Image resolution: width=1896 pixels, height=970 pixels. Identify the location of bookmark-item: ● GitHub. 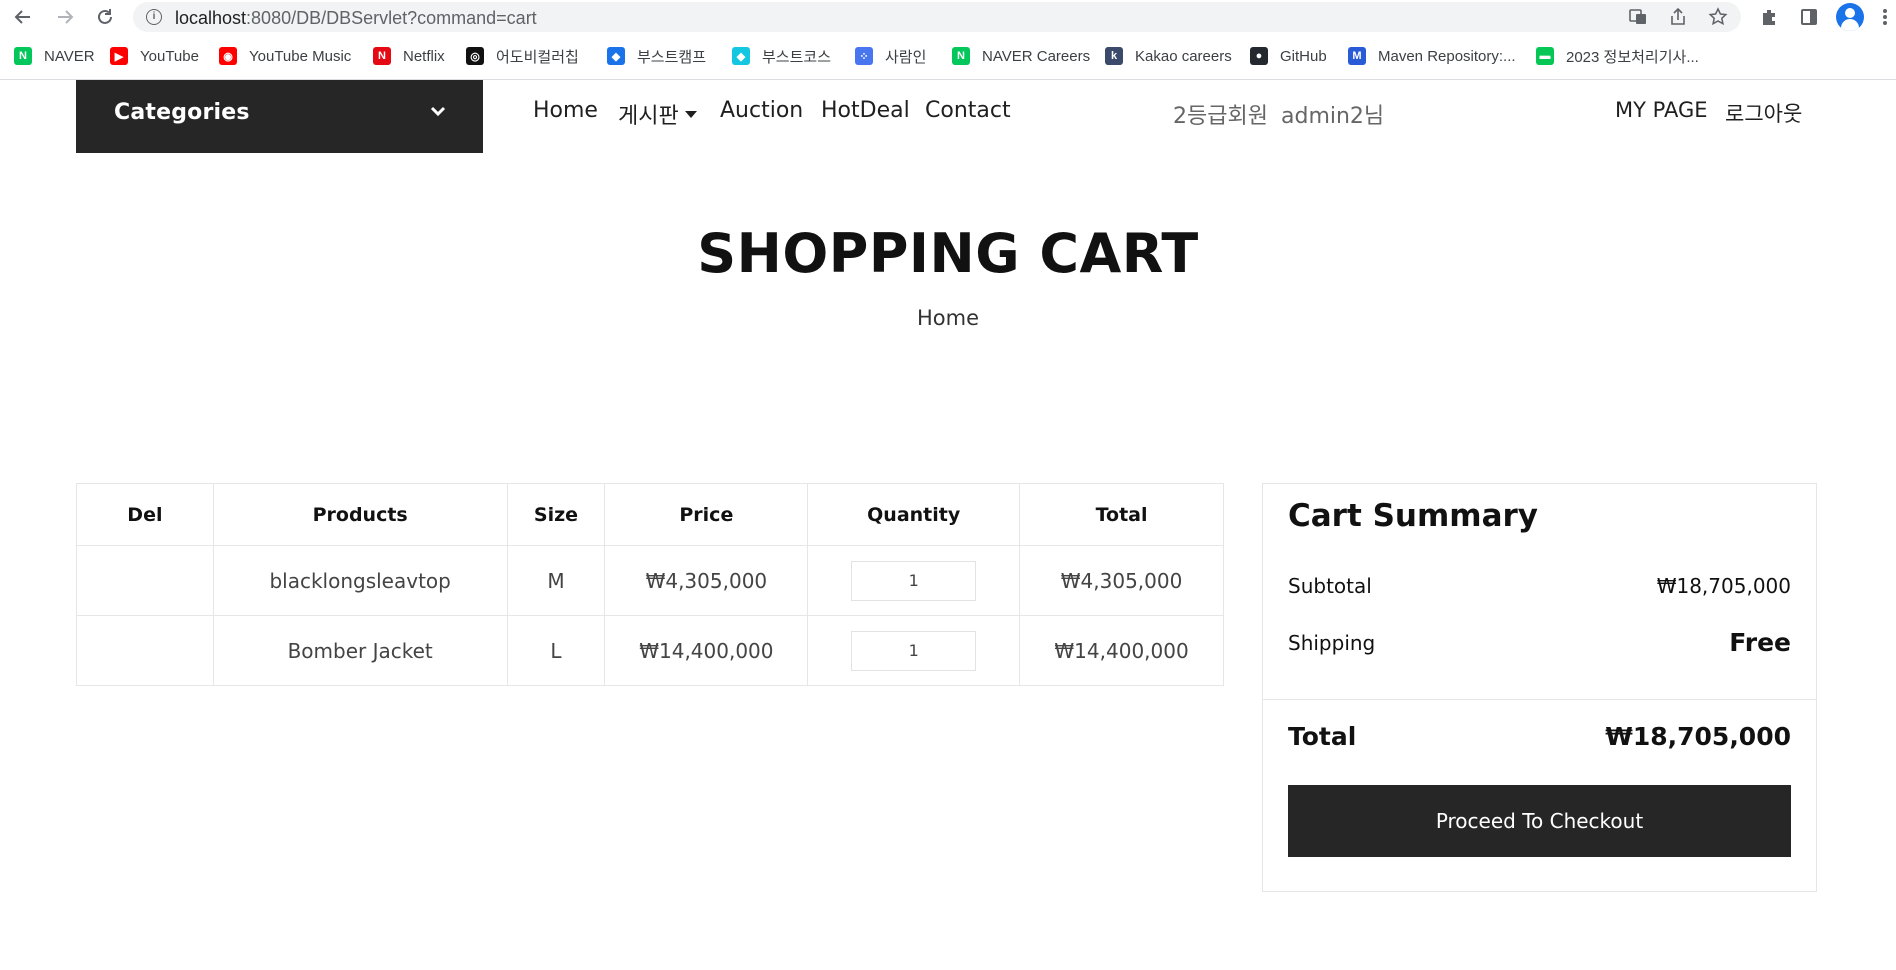
(1288, 56).